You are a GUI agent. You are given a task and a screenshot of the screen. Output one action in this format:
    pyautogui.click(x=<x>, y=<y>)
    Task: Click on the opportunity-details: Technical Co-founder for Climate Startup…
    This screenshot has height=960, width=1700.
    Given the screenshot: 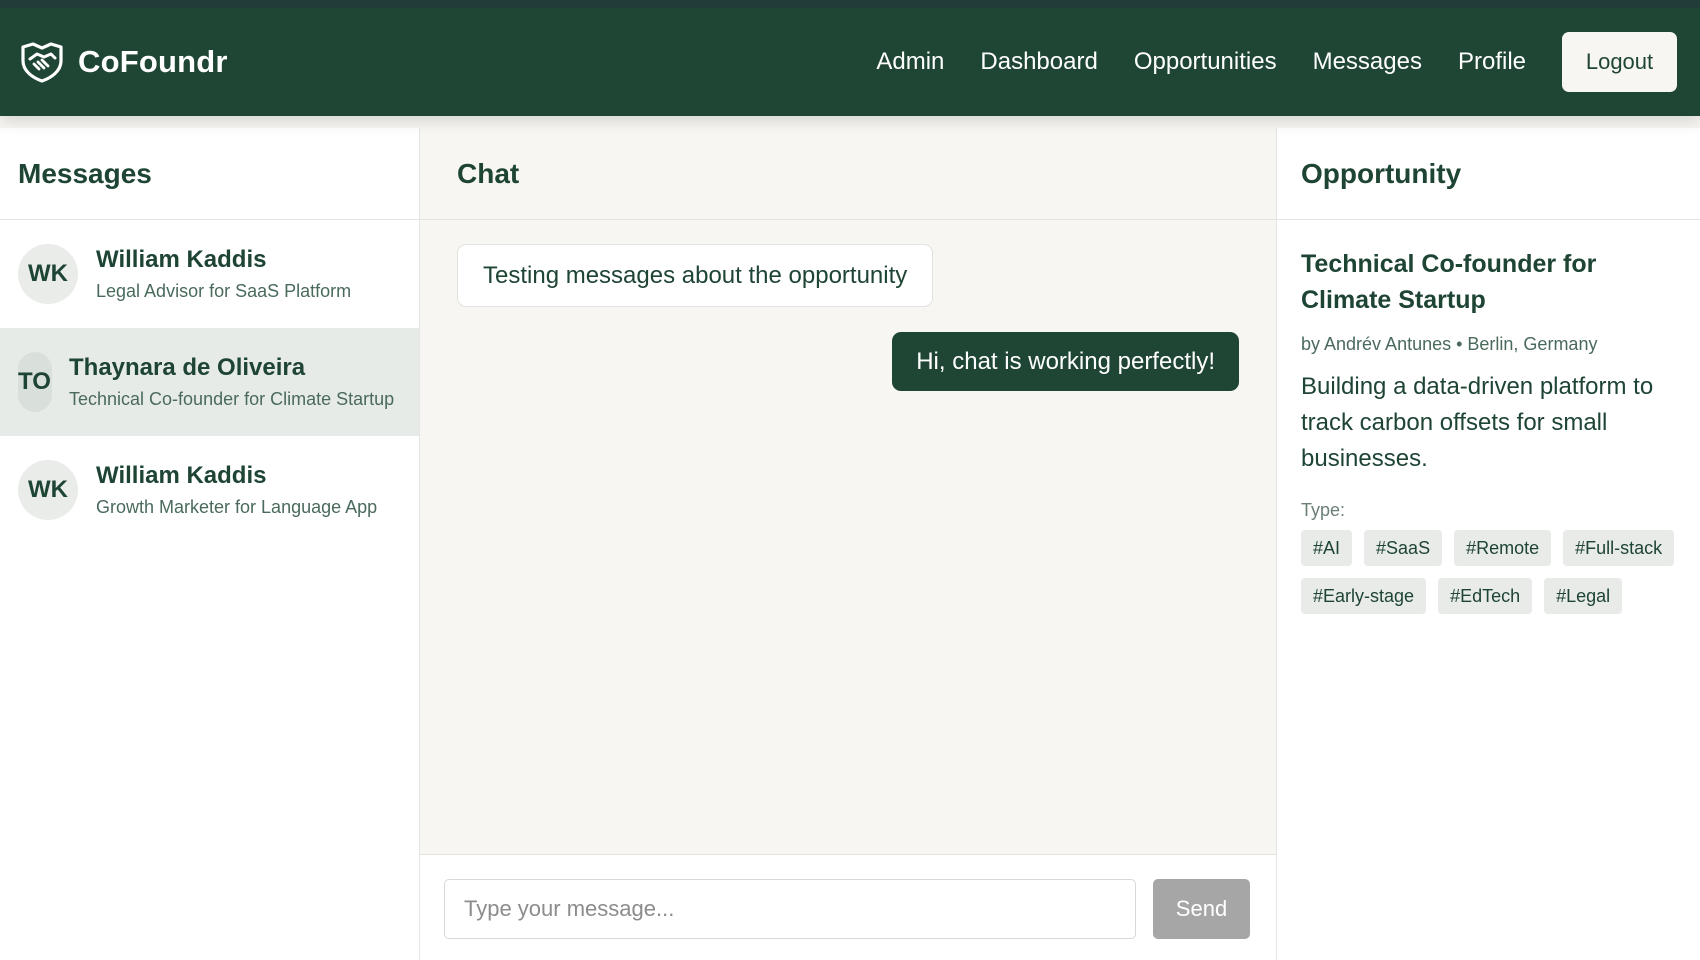 What is the action you would take?
    pyautogui.click(x=1488, y=423)
    